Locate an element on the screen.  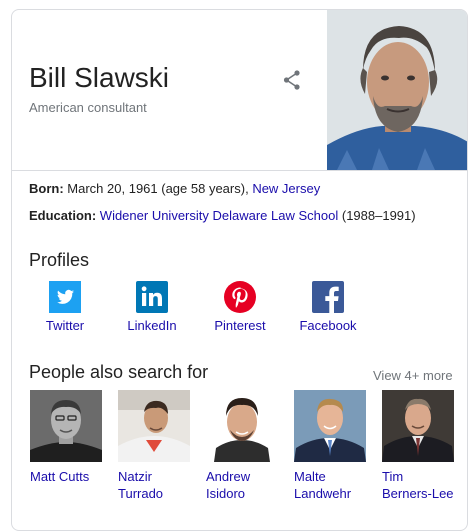
person-card: Natzir Turrado is located at coordinates (155, 446).